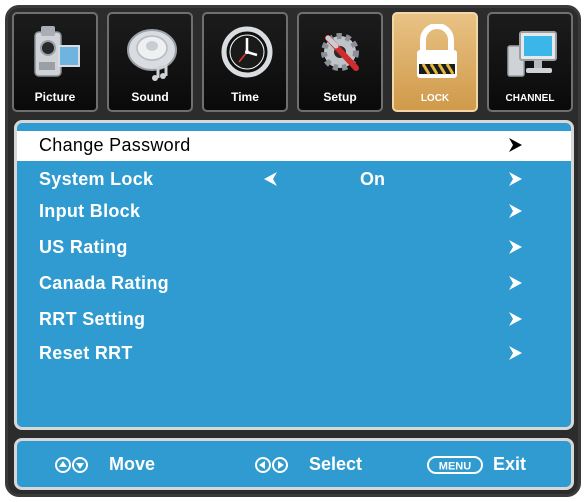 The image size is (586, 502). I want to click on menu-item-change-password: Change Password, so click(294, 146).